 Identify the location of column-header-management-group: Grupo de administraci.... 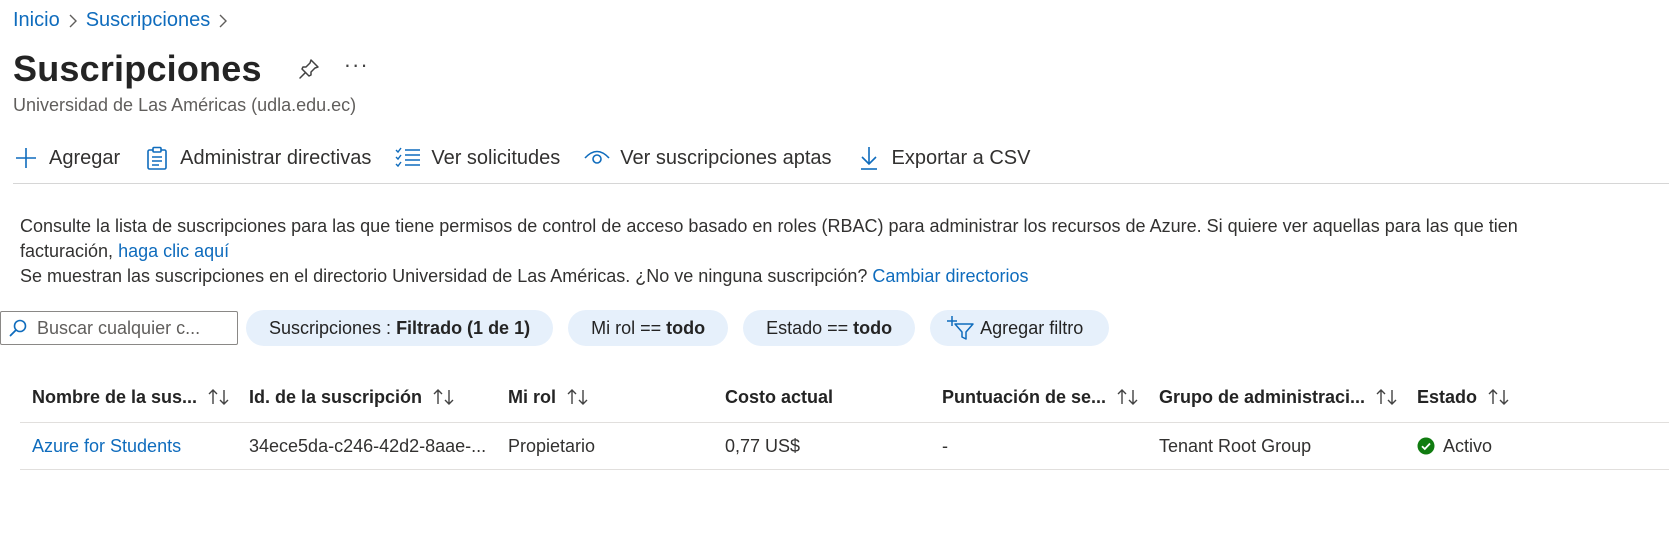
(1276, 397).